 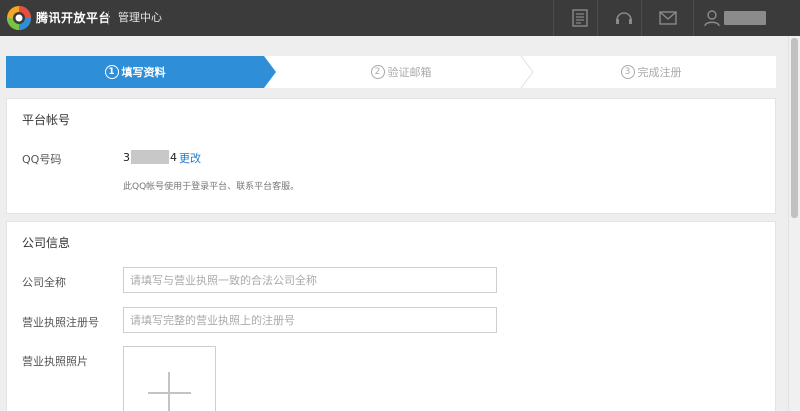 What do you see at coordinates (712, 18) in the screenshot?
I see `user-icon` at bounding box center [712, 18].